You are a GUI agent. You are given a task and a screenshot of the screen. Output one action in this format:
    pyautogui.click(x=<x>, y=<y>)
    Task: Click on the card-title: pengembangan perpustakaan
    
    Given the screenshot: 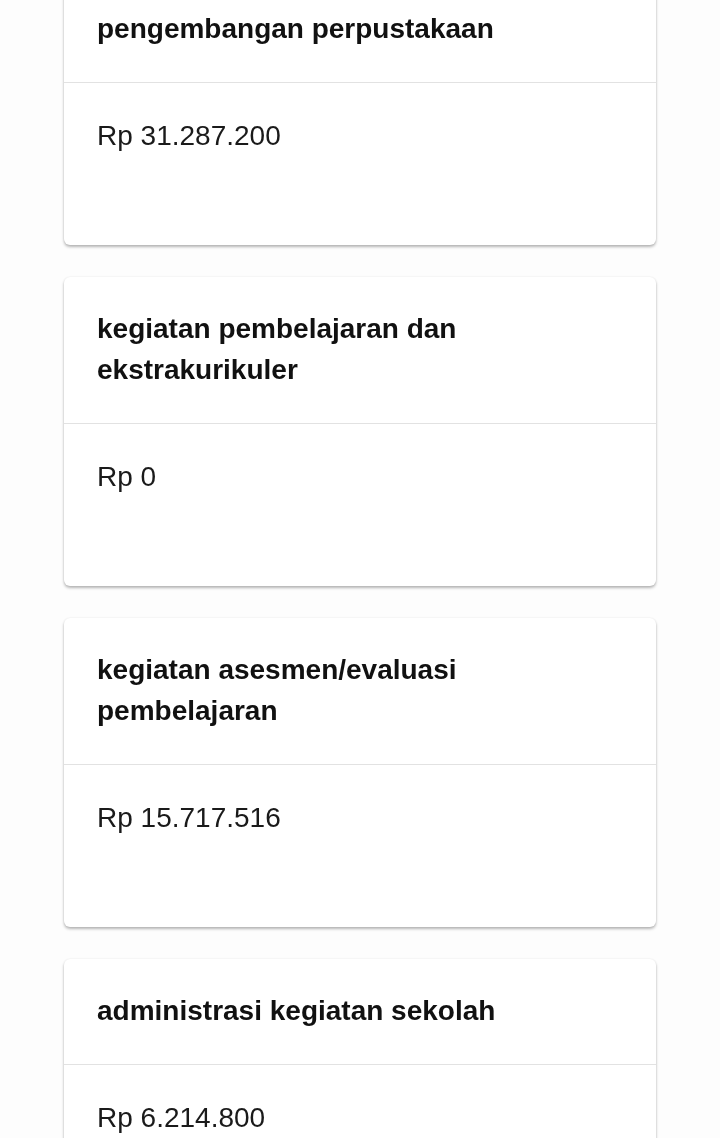 What is the action you would take?
    pyautogui.click(x=296, y=29)
    